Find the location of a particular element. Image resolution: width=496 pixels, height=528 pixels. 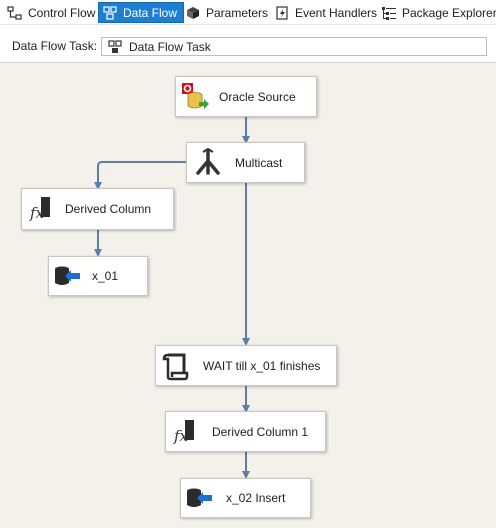

component-oracle-source: Oracle Source is located at coordinates (246, 96).